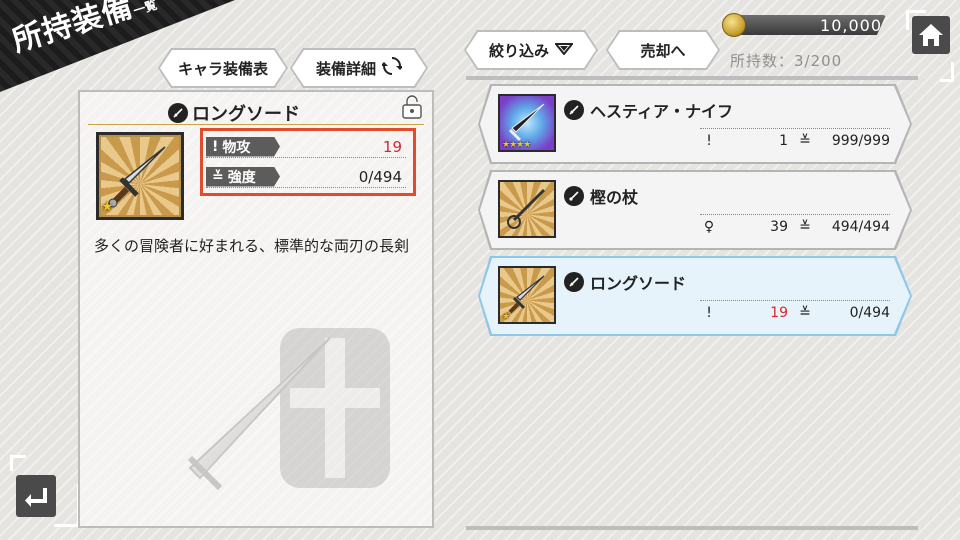 The width and height of the screenshot is (960, 540). What do you see at coordinates (810, 25) in the screenshot?
I see `gold-bar: 10,000` at bounding box center [810, 25].